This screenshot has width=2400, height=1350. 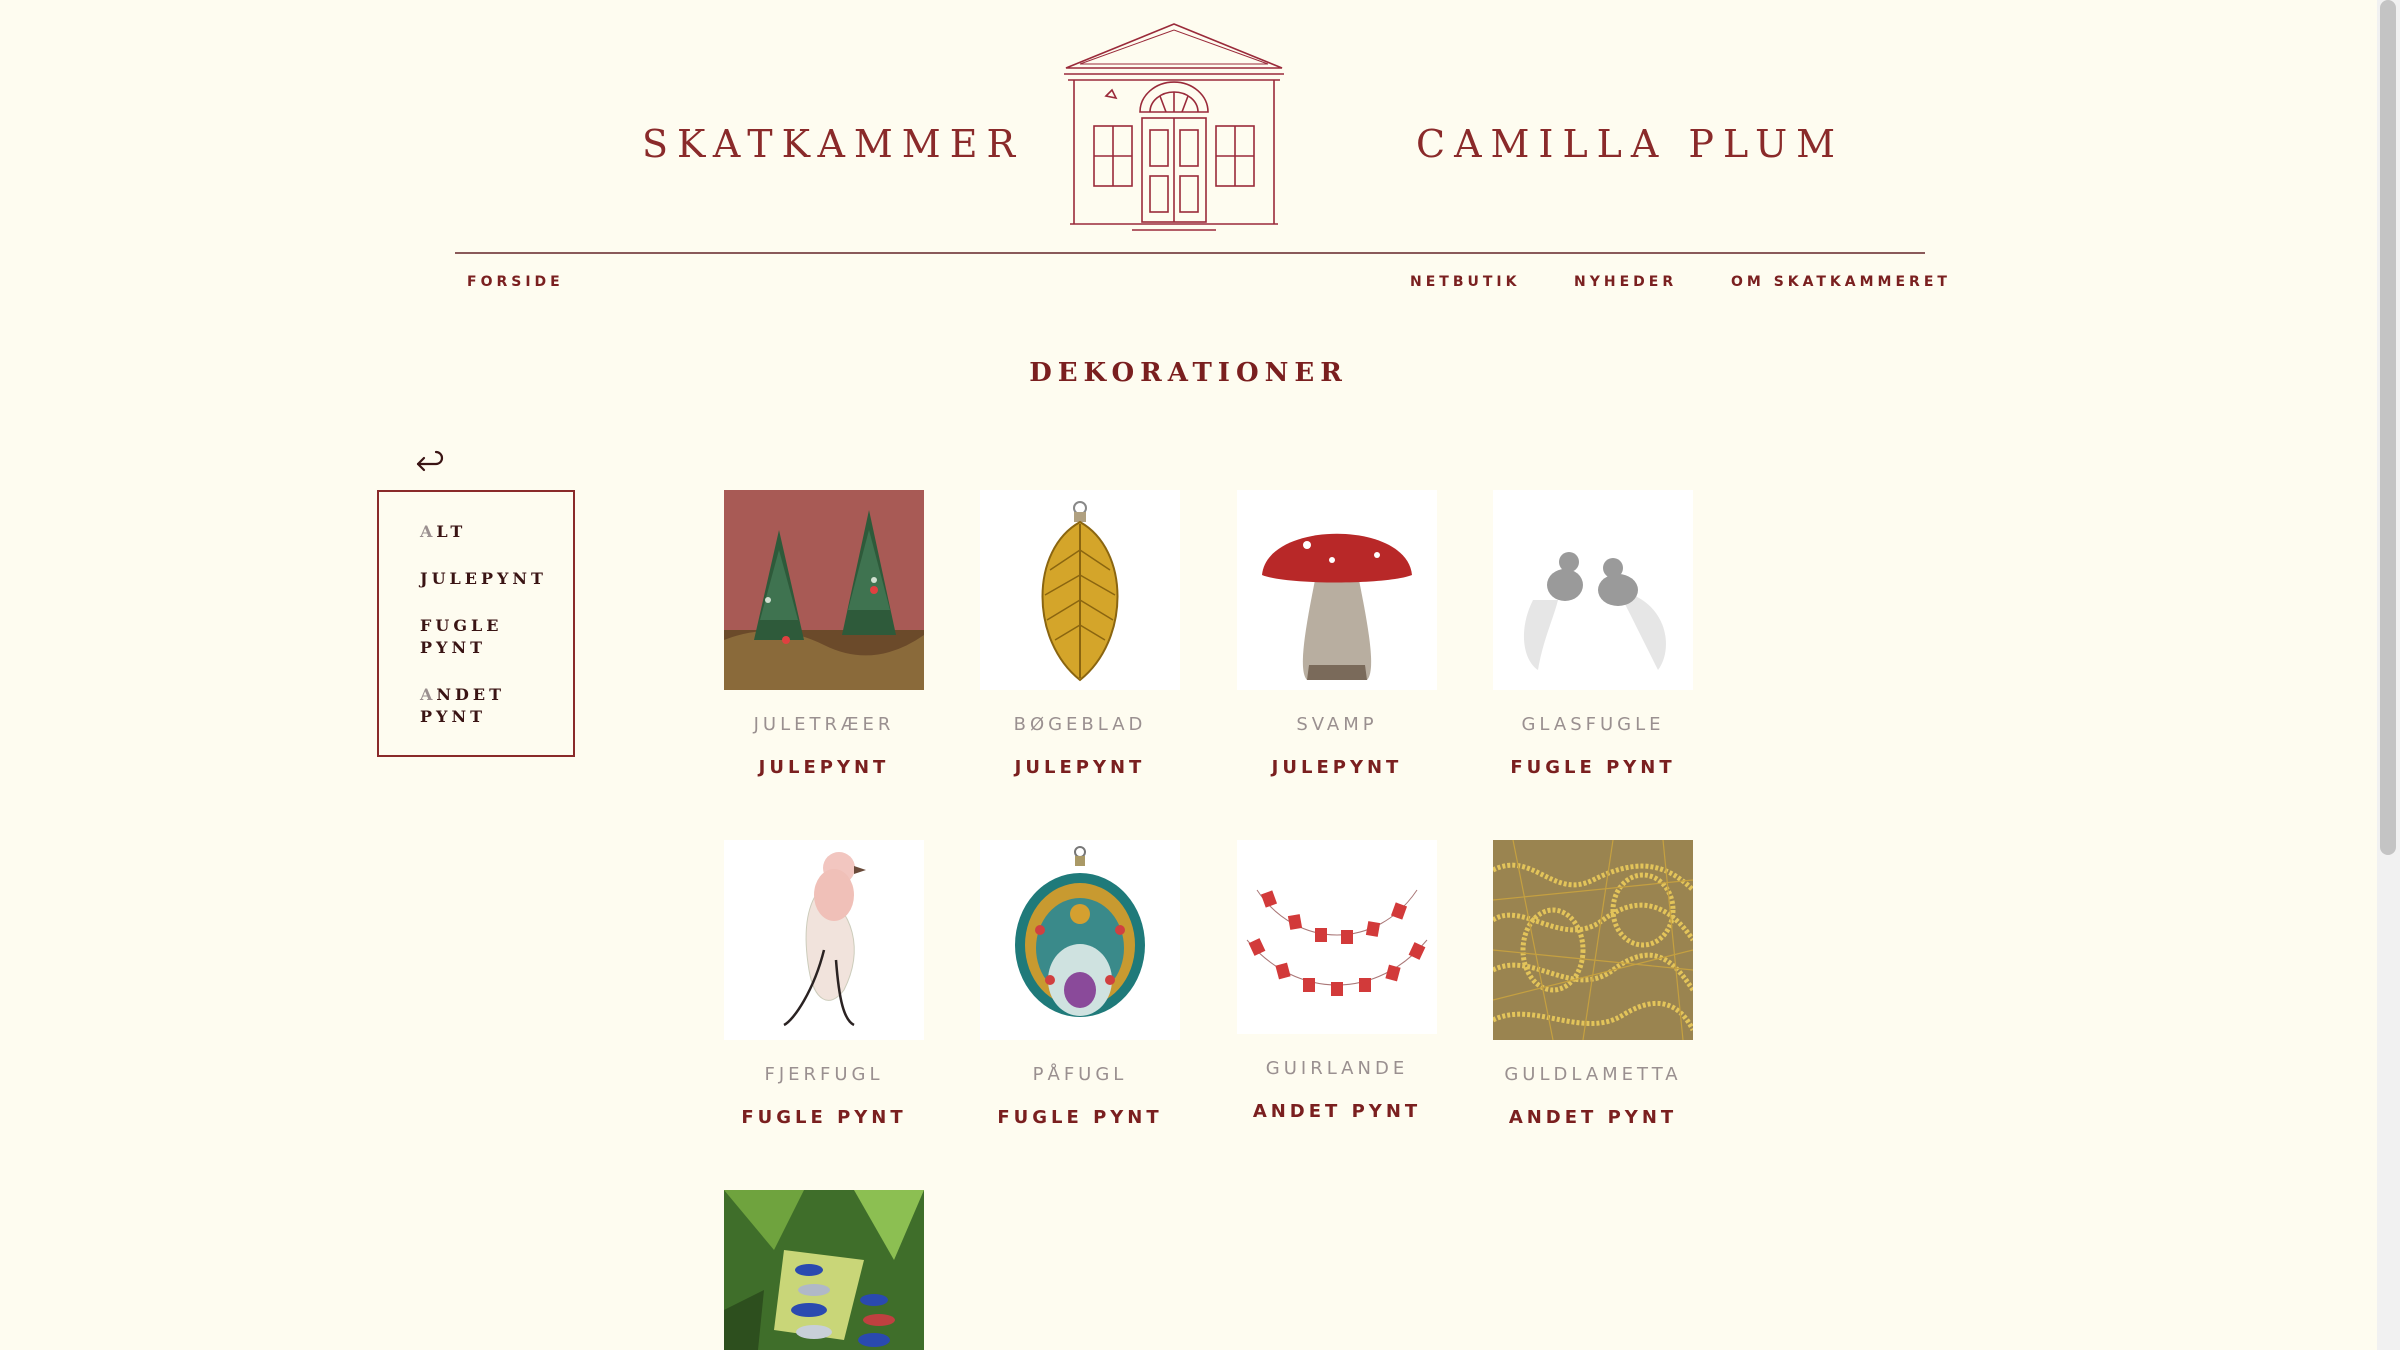 I want to click on product-name: FJERFUGL, so click(x=824, y=1074).